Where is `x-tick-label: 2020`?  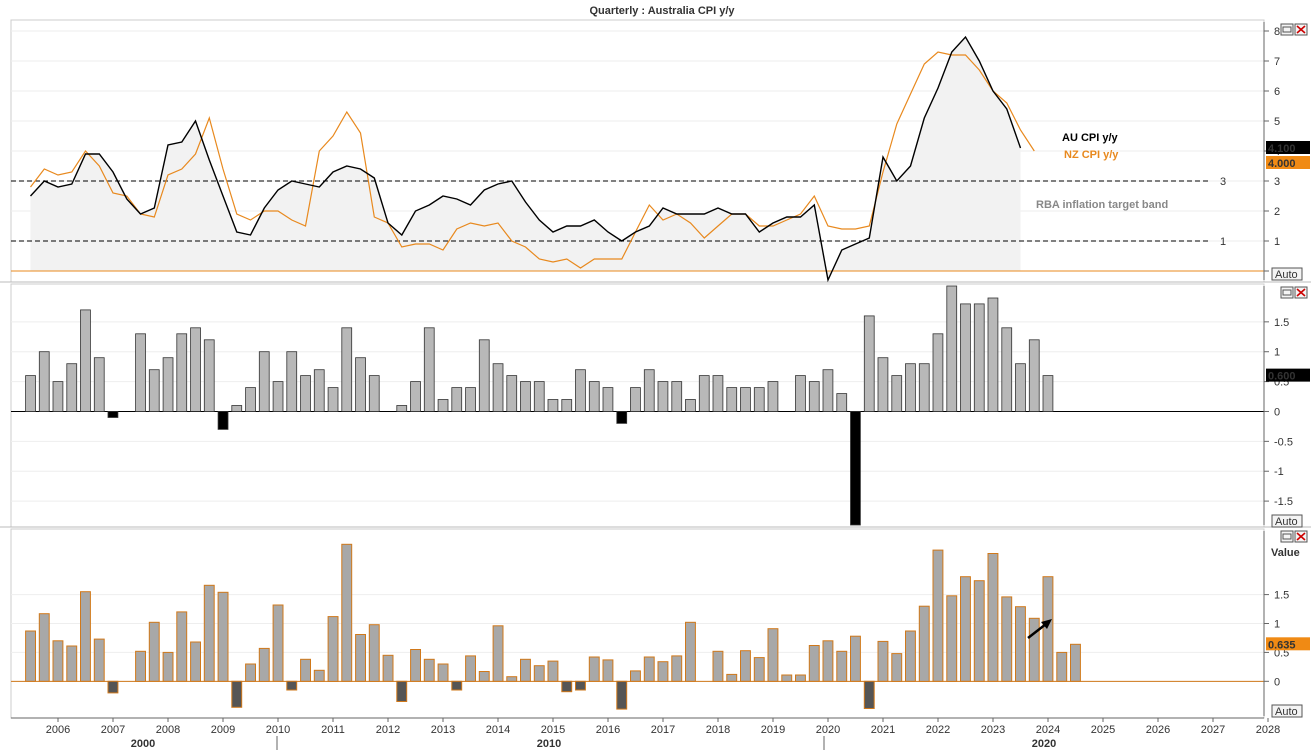 x-tick-label: 2020 is located at coordinates (828, 730).